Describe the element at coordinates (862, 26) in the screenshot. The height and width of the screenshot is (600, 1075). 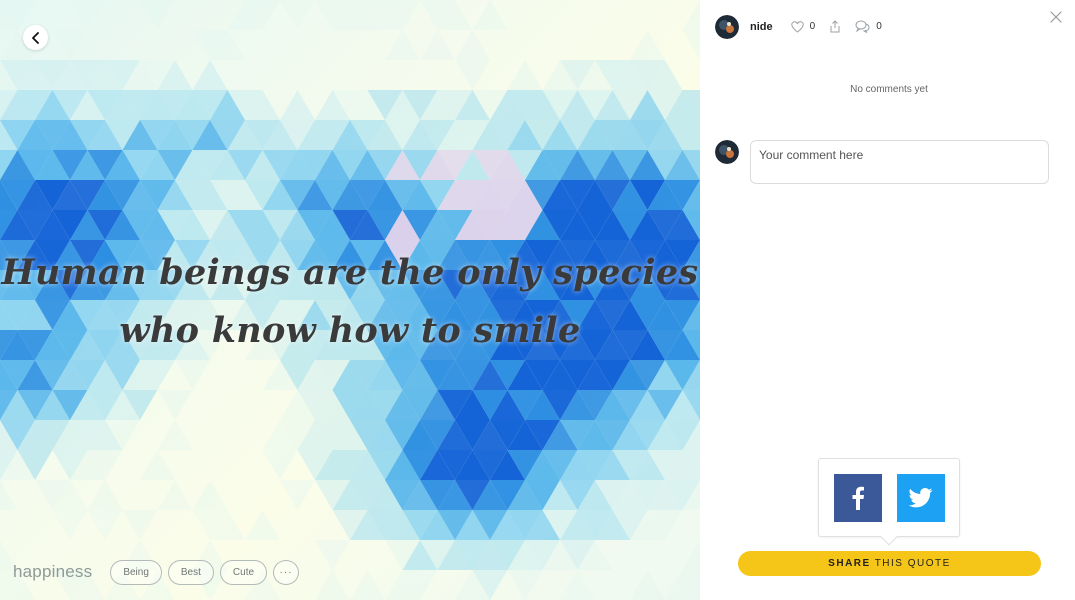
I see `speech-bubbles-icon` at that location.